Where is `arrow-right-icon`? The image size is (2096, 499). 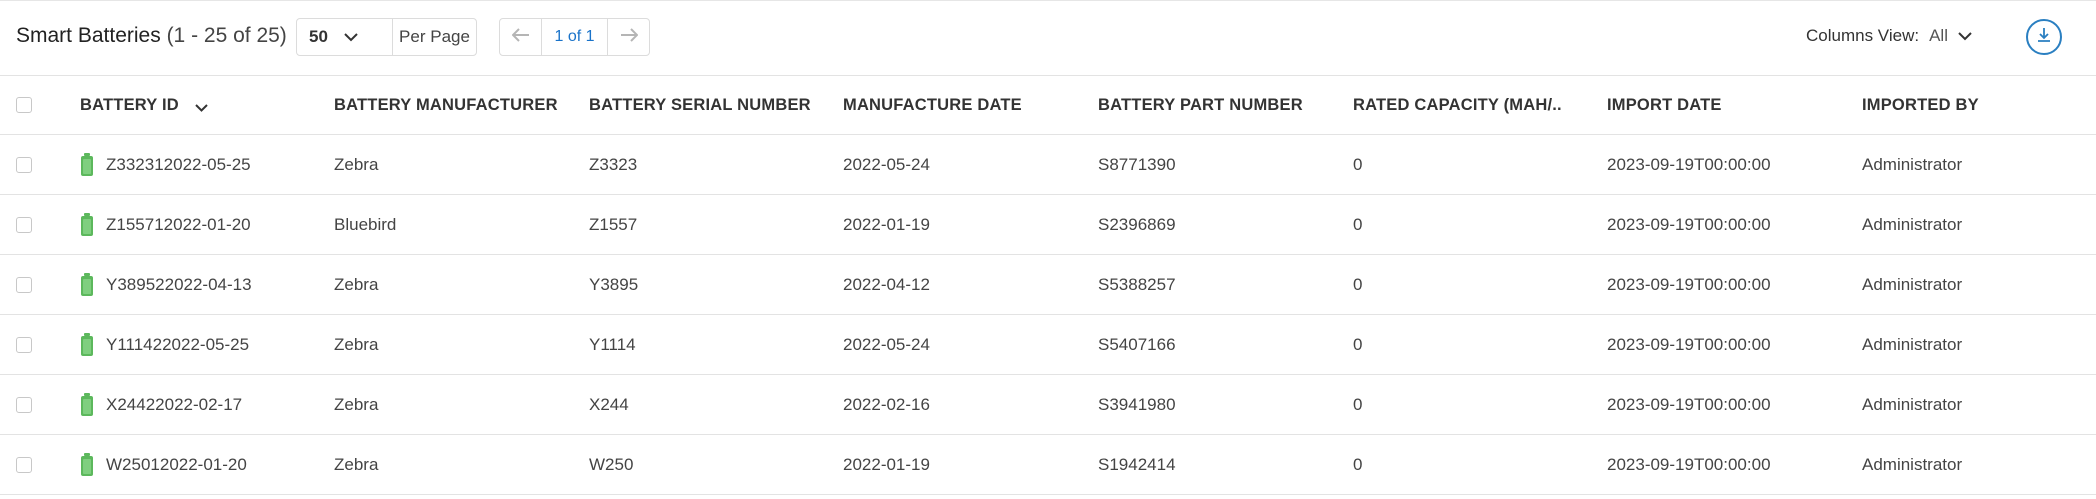
arrow-right-icon is located at coordinates (629, 37).